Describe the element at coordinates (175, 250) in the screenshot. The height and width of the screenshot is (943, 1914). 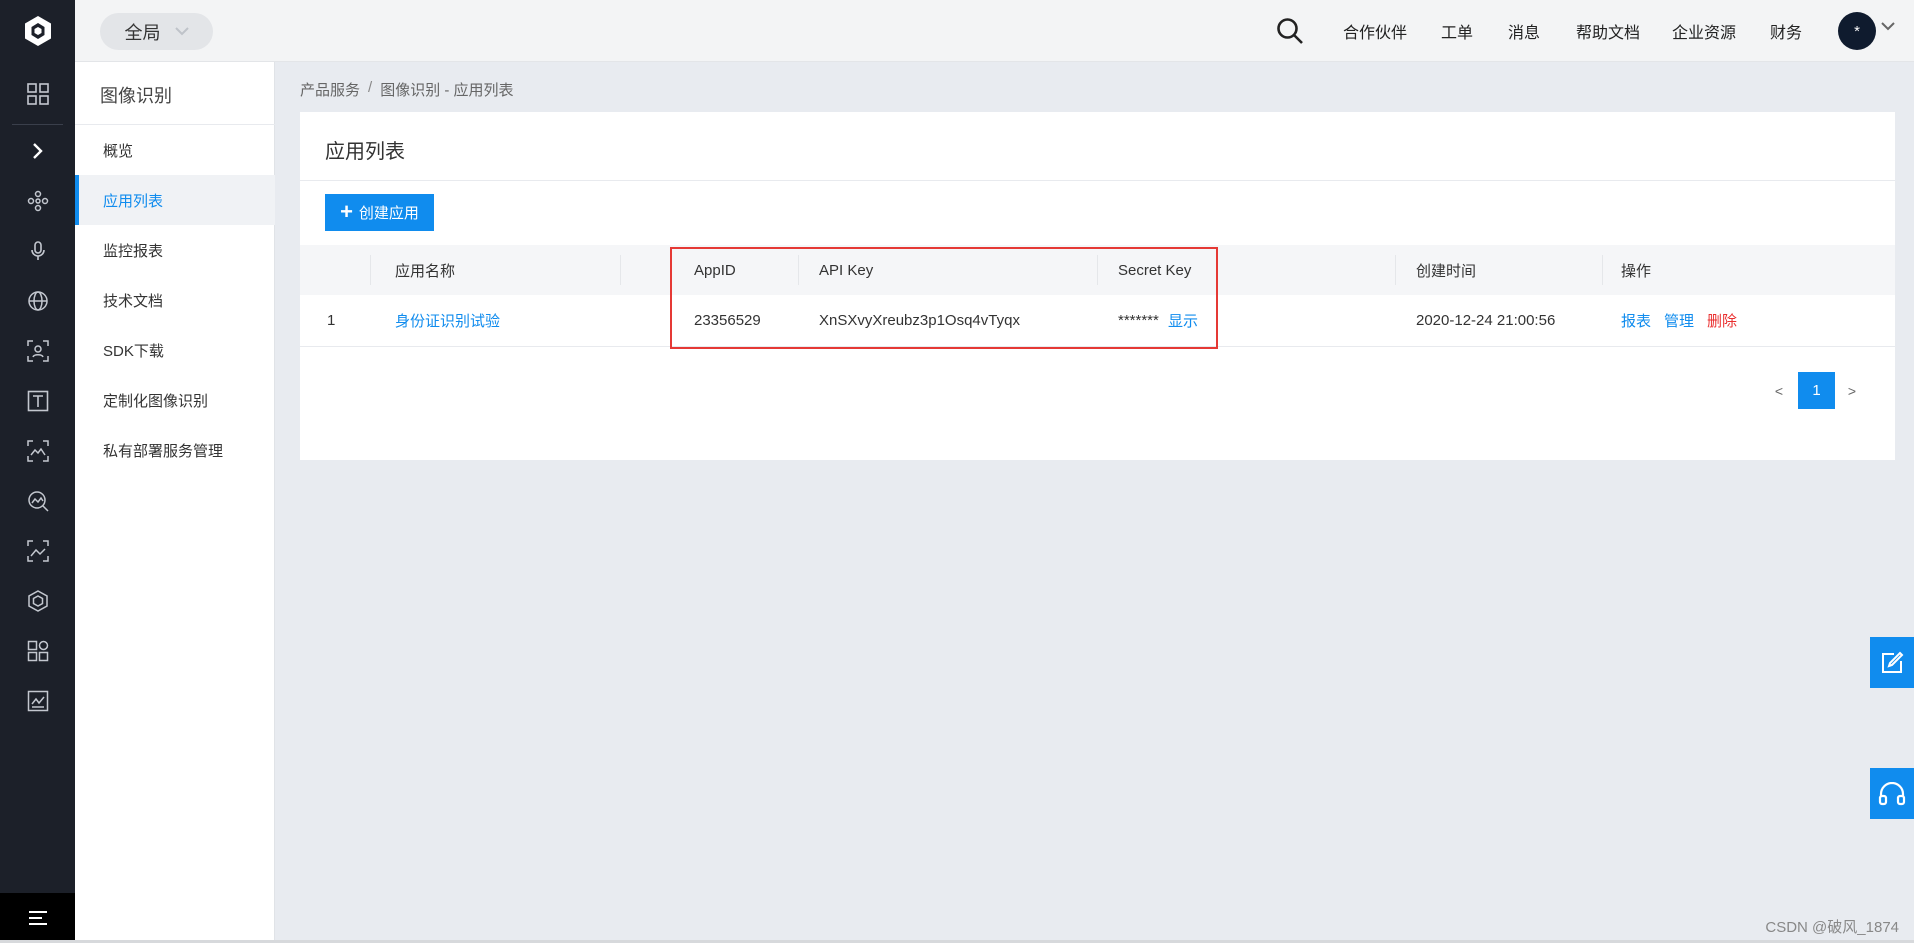
I see `sidebar-item-monitoring: 监控报表` at that location.